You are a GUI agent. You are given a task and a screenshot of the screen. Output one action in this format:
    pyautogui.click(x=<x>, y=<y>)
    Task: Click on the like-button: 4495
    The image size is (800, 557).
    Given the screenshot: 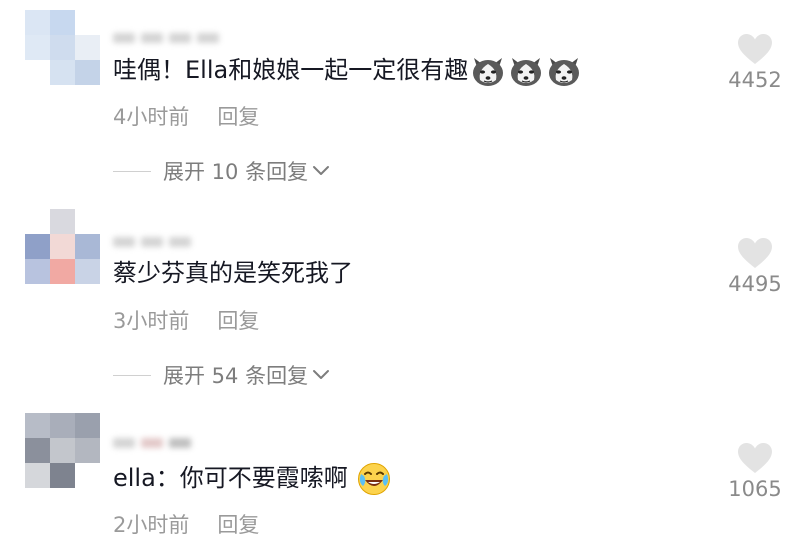 What is the action you would take?
    pyautogui.click(x=755, y=267)
    